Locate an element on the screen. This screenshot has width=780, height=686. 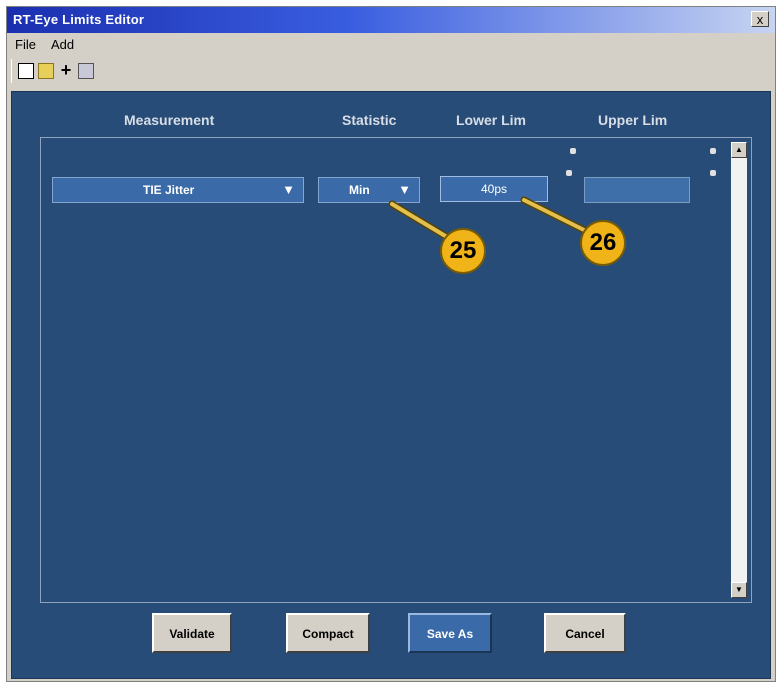
scroll-down-icon: ▼ is located at coordinates (739, 590).